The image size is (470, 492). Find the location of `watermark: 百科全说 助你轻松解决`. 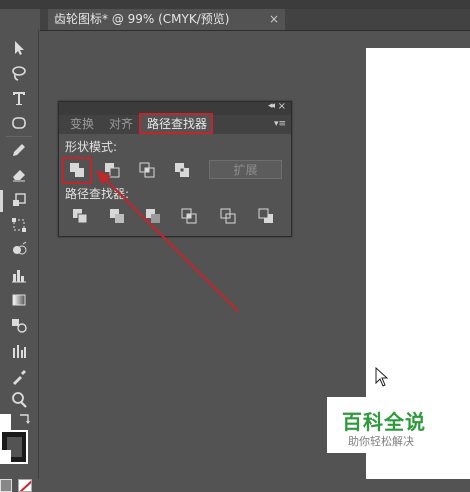

watermark: 百科全说 助你轻松解决 is located at coordinates (391, 425).